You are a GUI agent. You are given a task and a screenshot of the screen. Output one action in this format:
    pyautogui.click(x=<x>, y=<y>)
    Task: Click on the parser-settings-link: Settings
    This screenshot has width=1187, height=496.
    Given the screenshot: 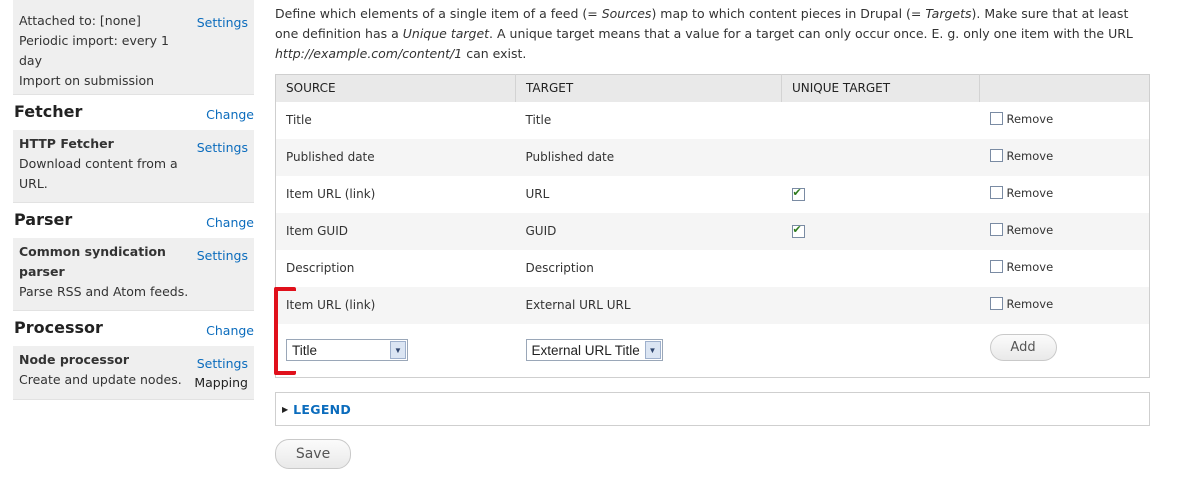 What is the action you would take?
    pyautogui.click(x=222, y=256)
    